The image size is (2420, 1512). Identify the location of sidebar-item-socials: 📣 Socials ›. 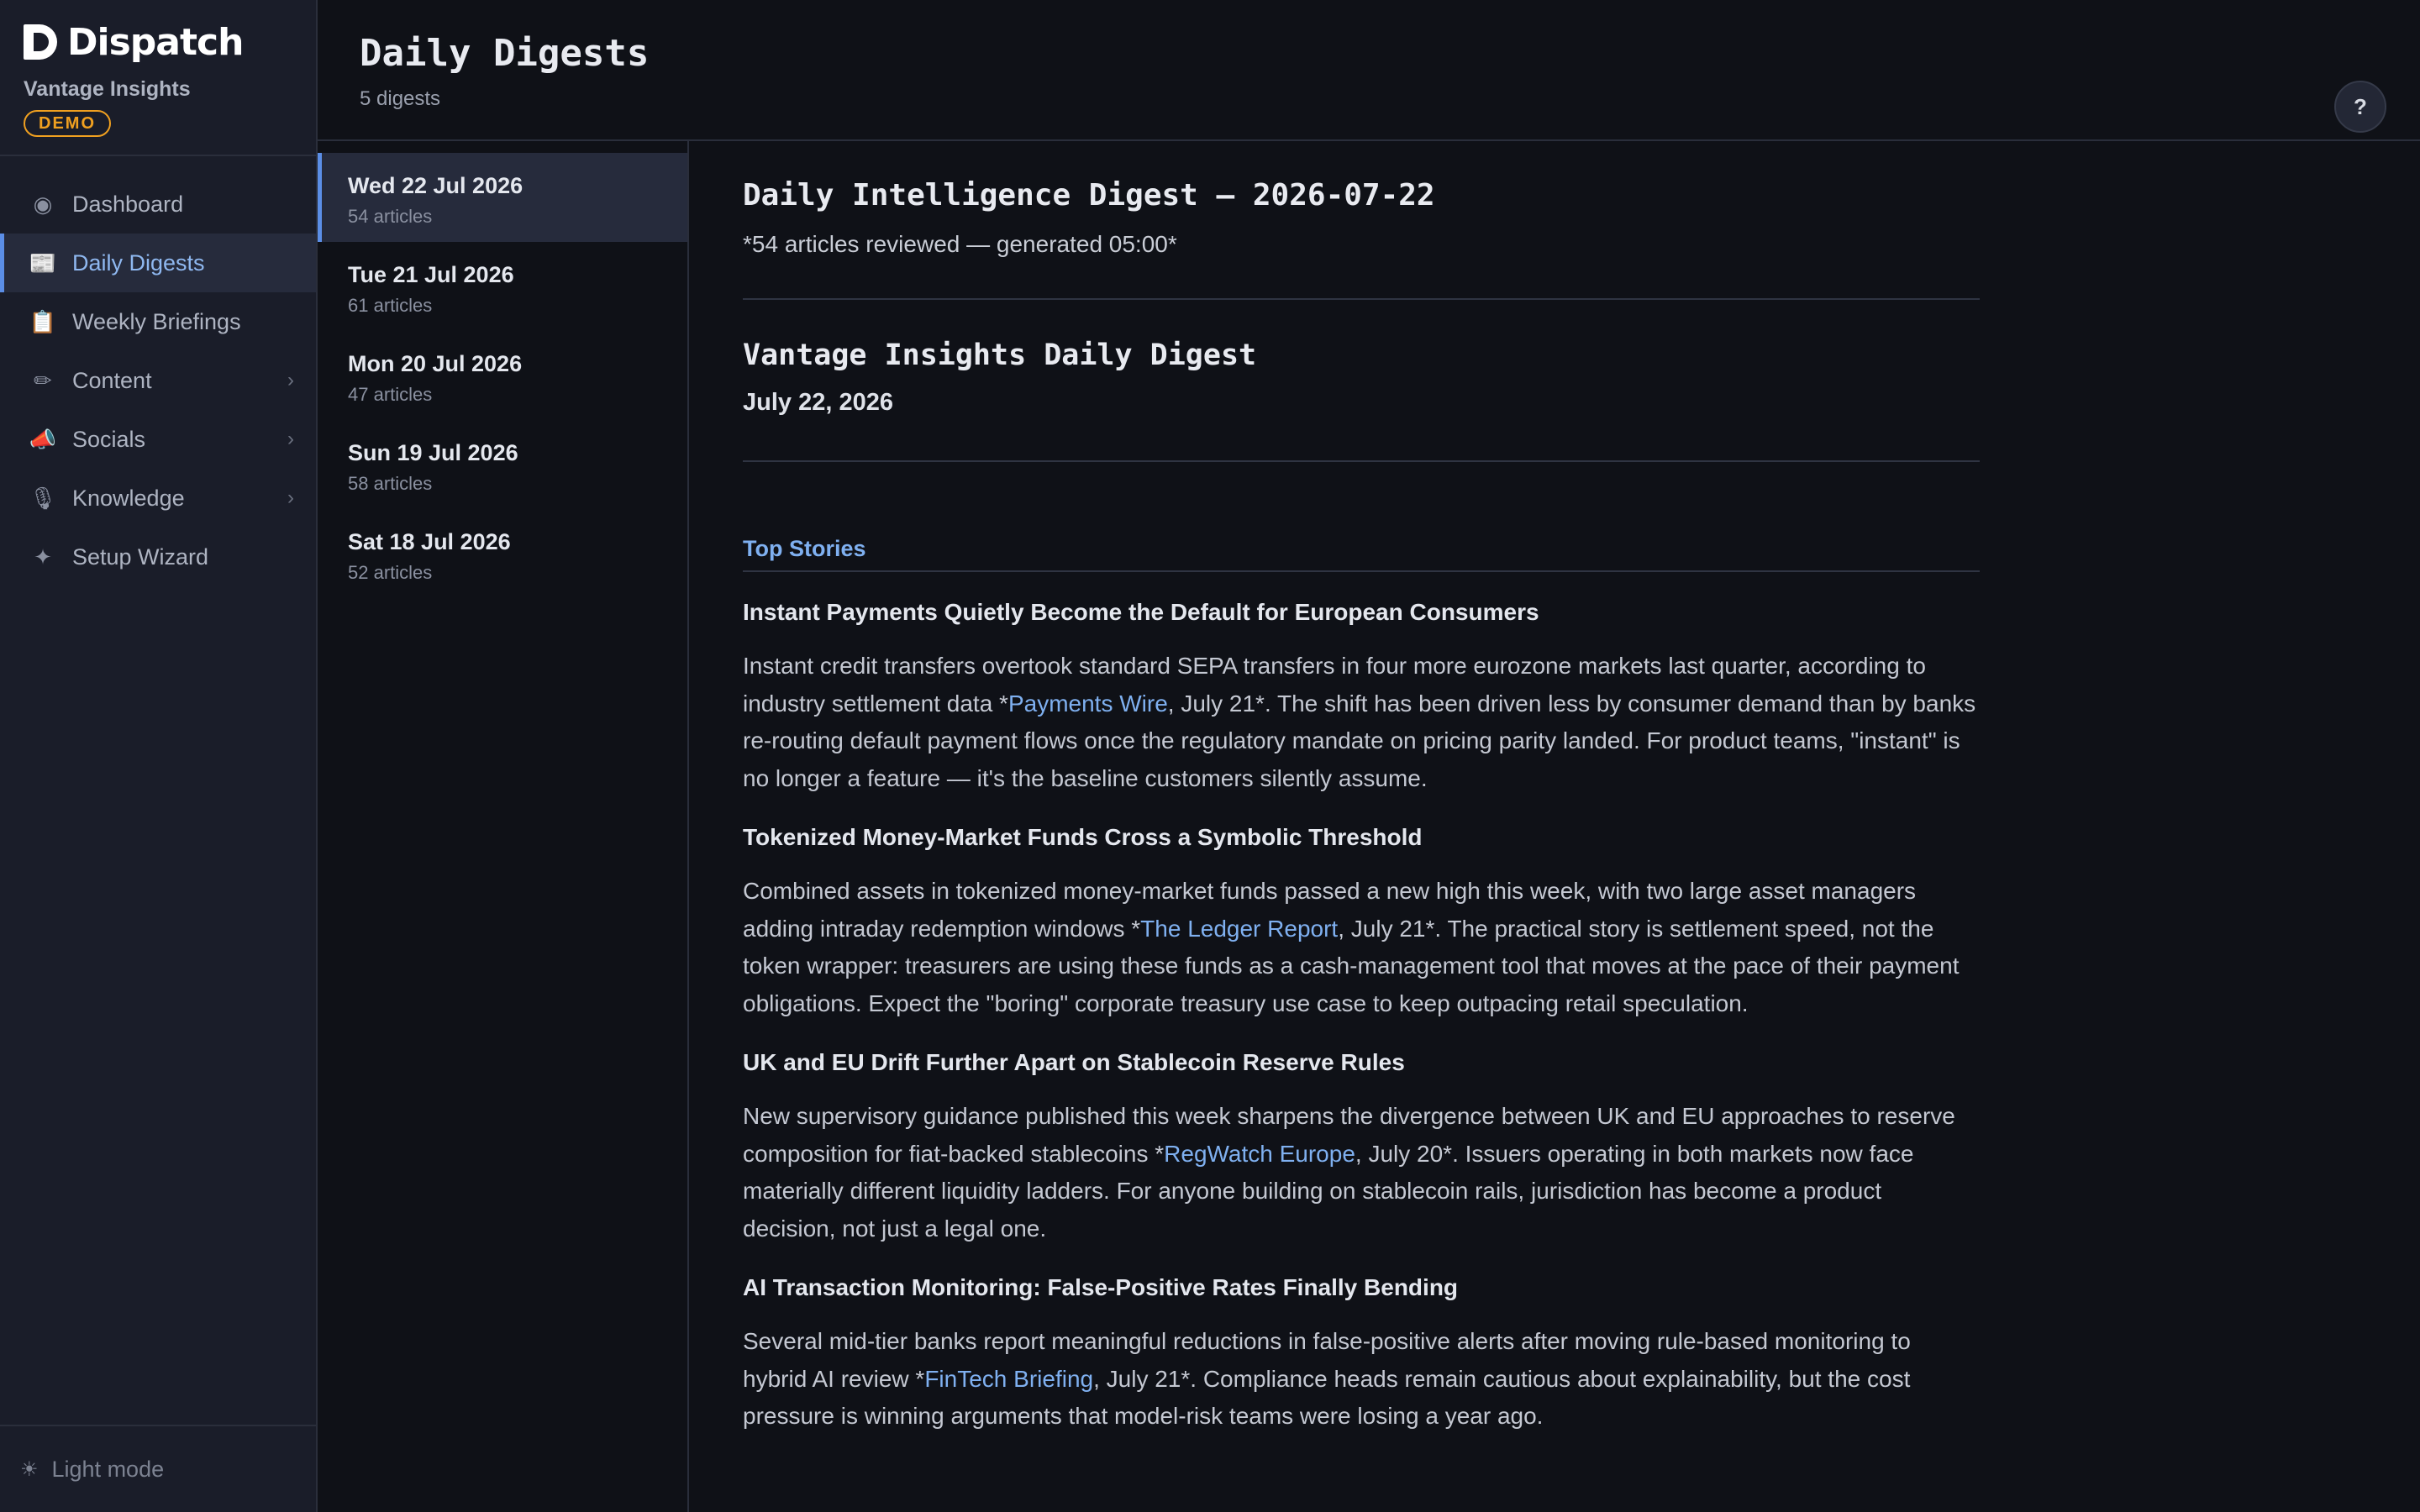
(158, 439).